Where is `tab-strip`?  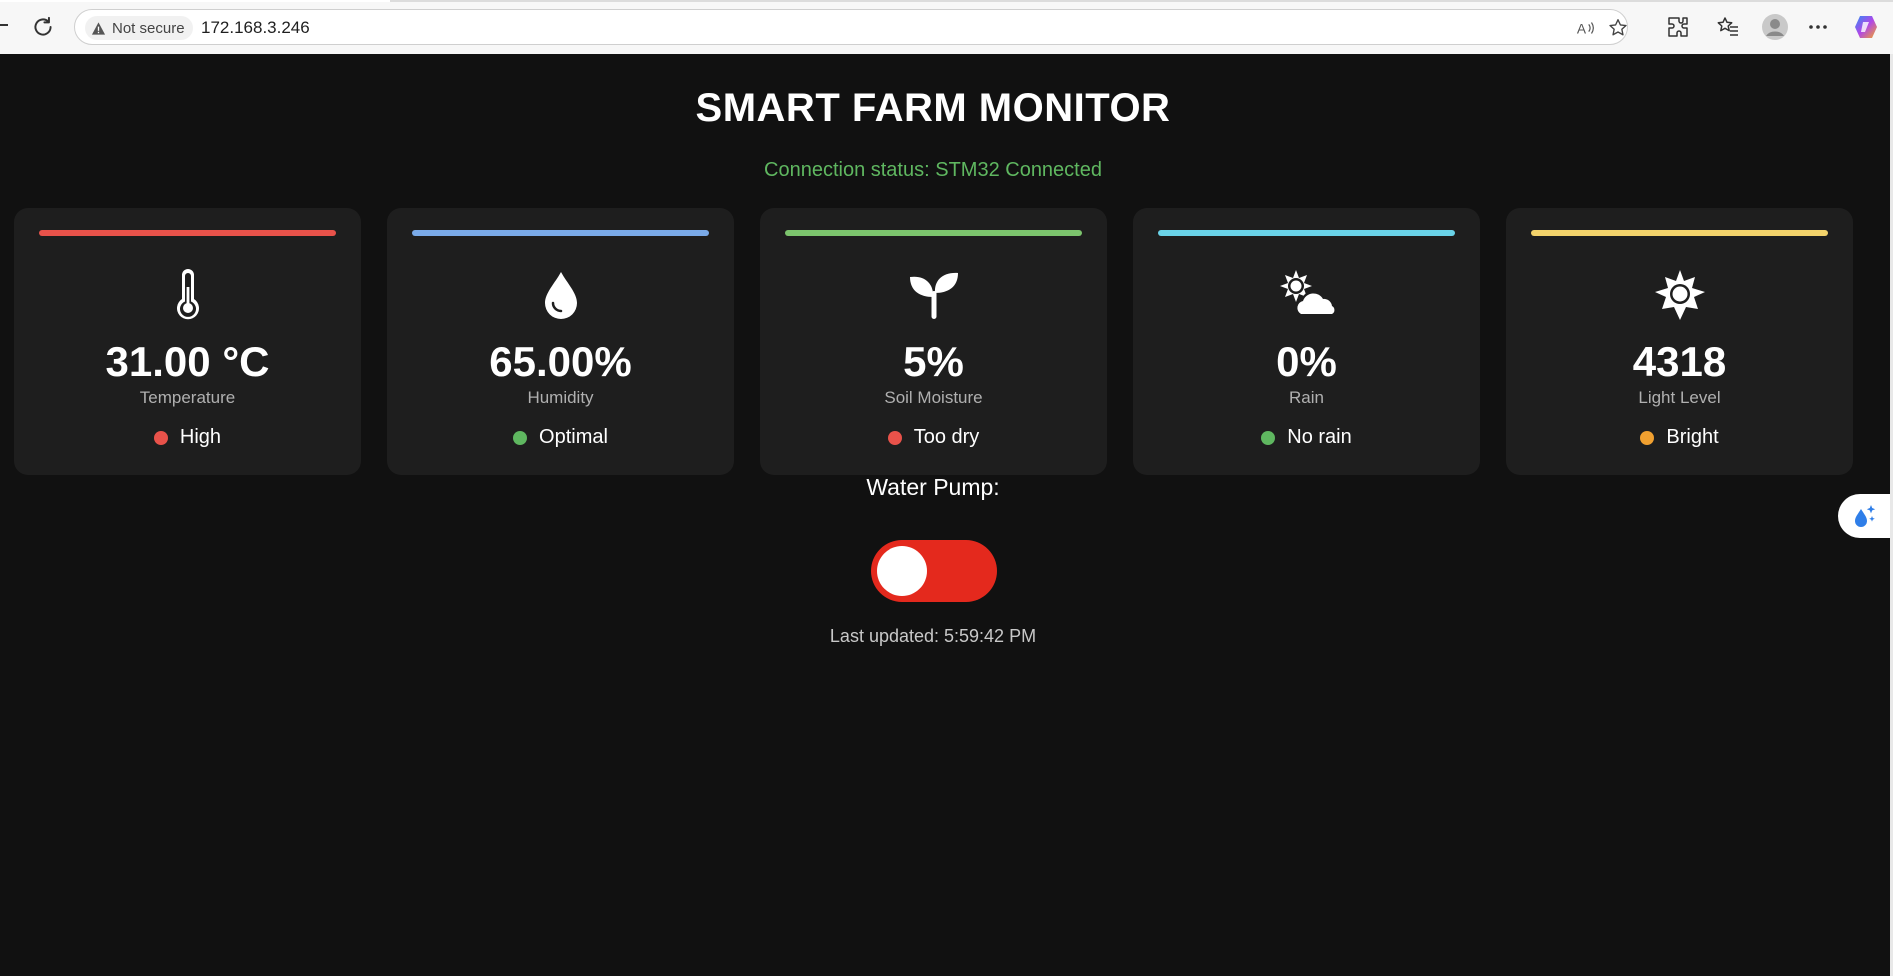 tab-strip is located at coordinates (946, 1).